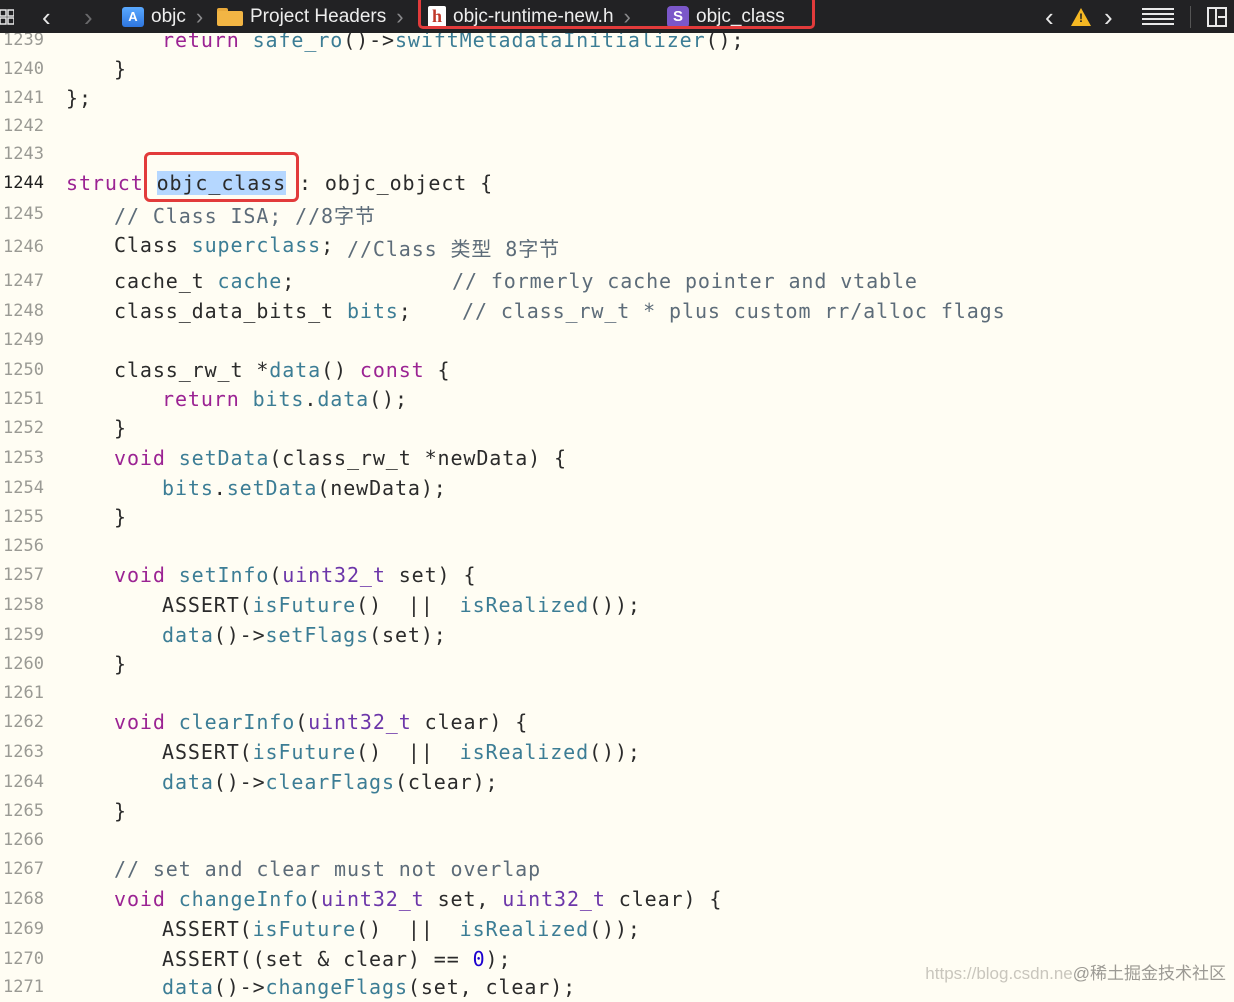 Image resolution: width=1234 pixels, height=1002 pixels. Describe the element at coordinates (230, 16) in the screenshot. I see `folder-icon` at that location.